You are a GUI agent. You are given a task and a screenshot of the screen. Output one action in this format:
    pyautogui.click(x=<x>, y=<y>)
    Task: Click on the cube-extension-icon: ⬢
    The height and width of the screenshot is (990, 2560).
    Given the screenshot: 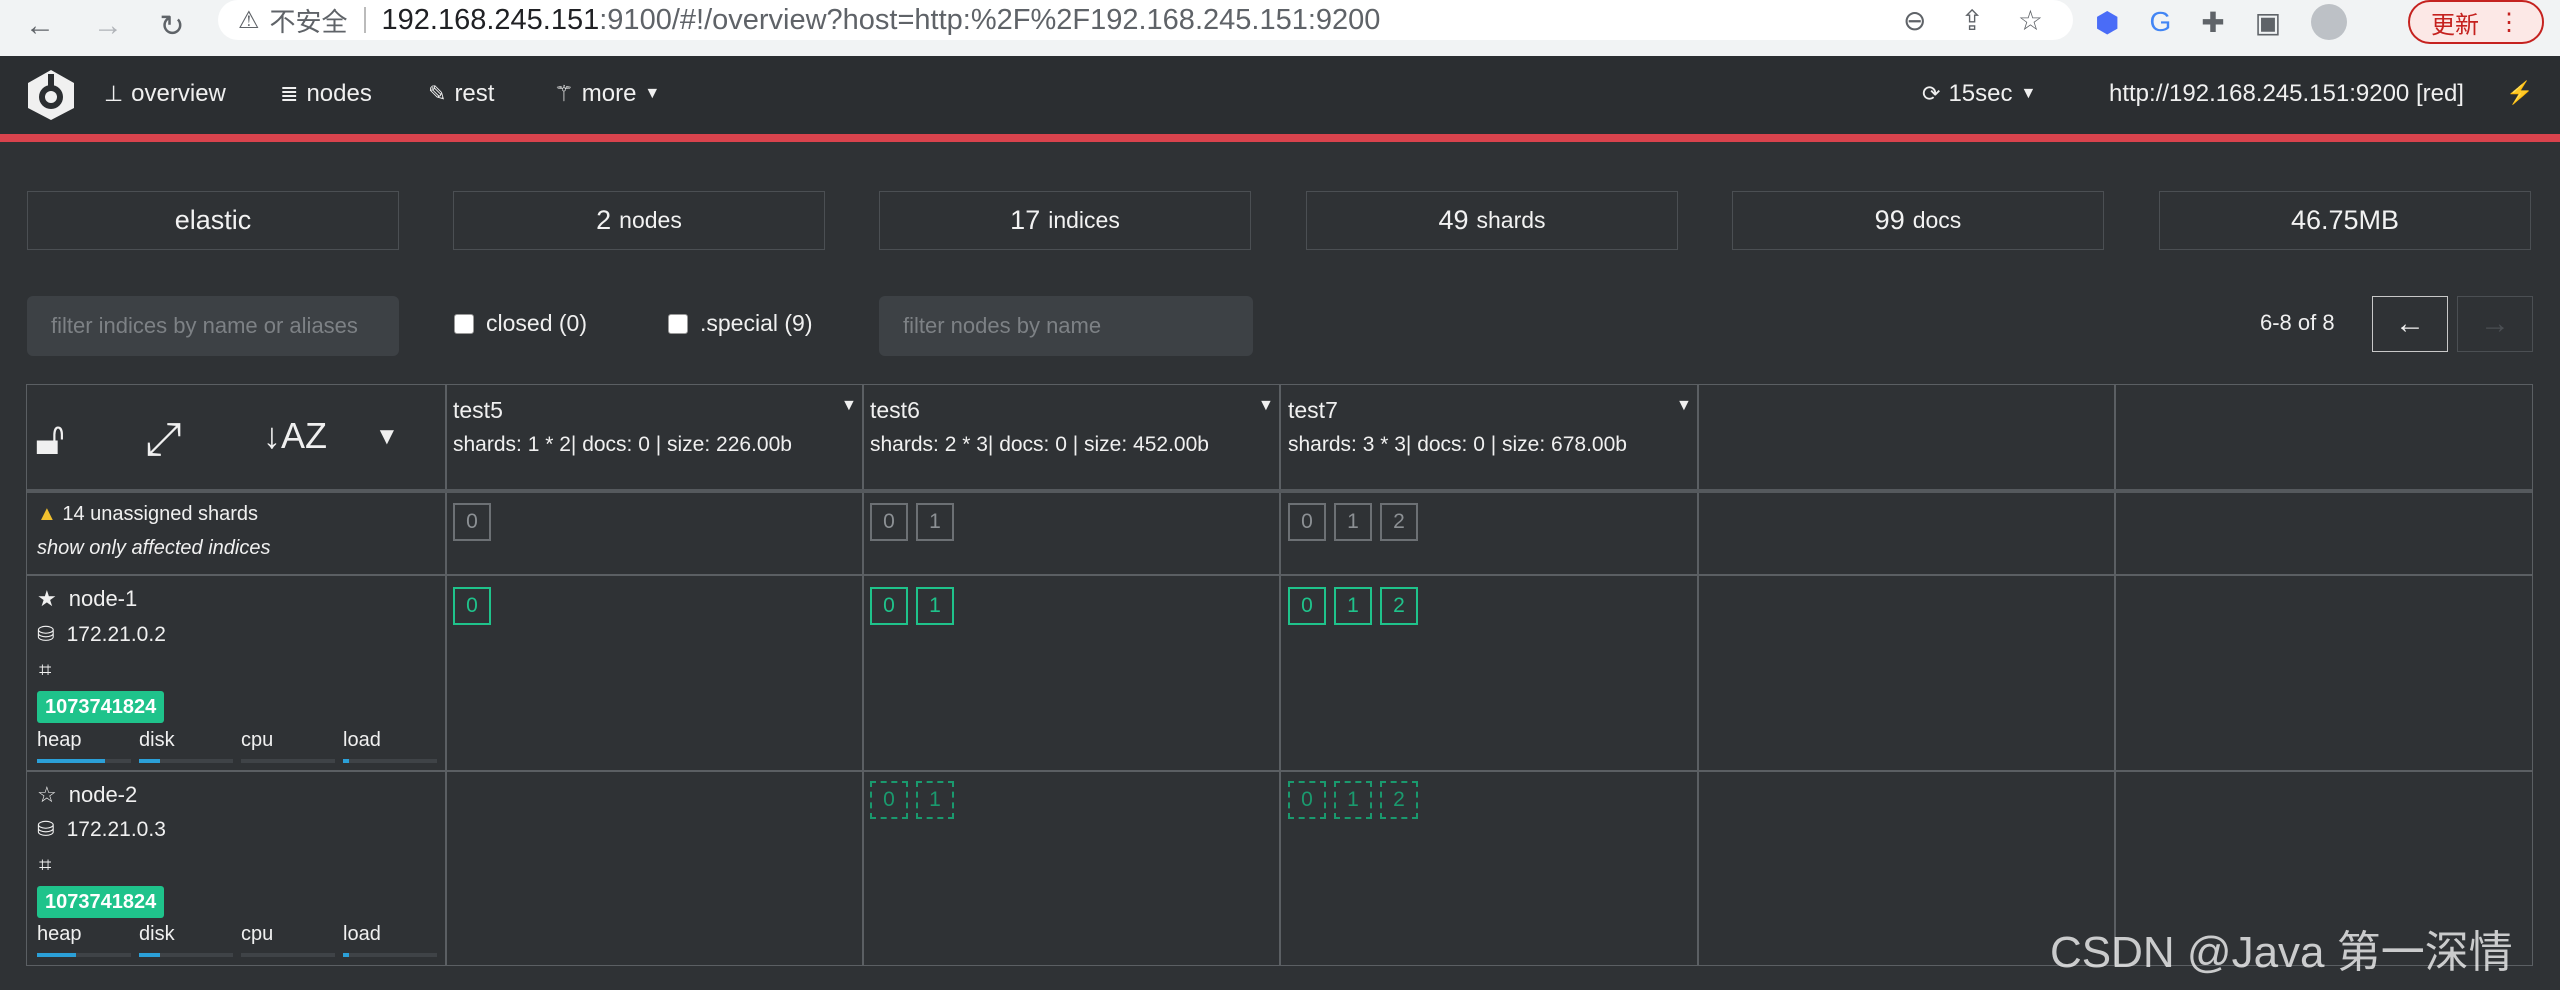 What is the action you would take?
    pyautogui.click(x=2107, y=22)
    